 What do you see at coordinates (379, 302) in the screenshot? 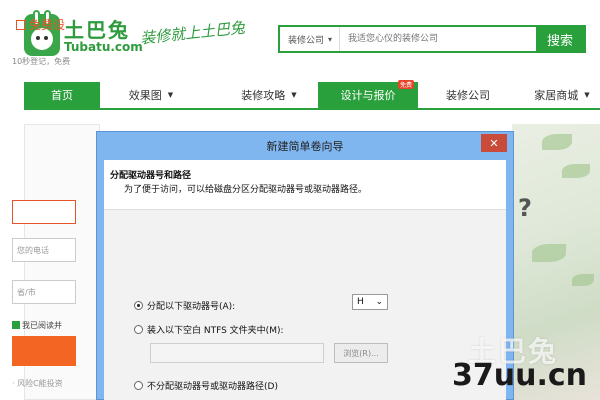
I see `chevron-down-icon: ⌄` at bounding box center [379, 302].